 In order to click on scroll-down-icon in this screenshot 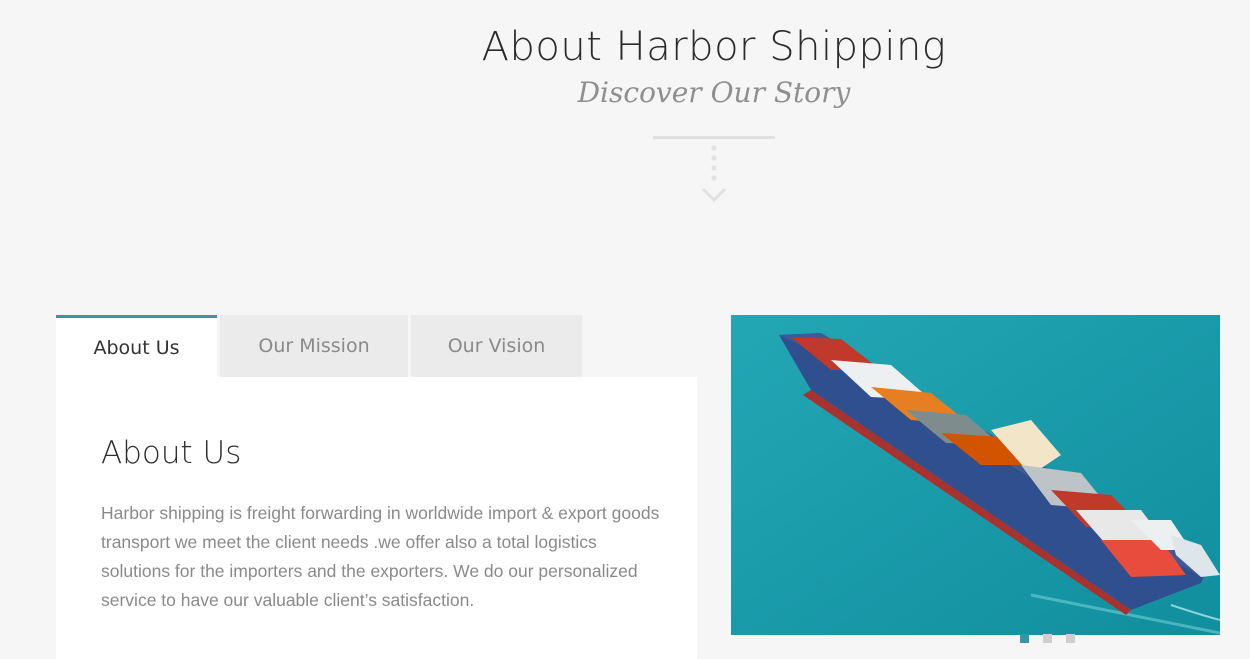, I will do `click(714, 175)`.